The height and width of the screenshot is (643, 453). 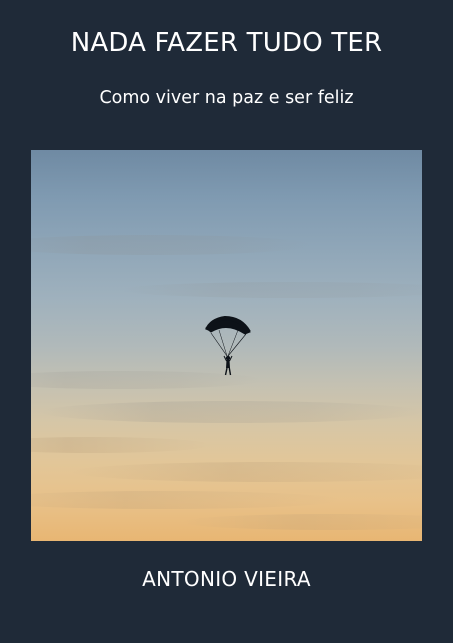 What do you see at coordinates (226, 98) in the screenshot?
I see `book-subtitle: Como viver na paz e ser feliz` at bounding box center [226, 98].